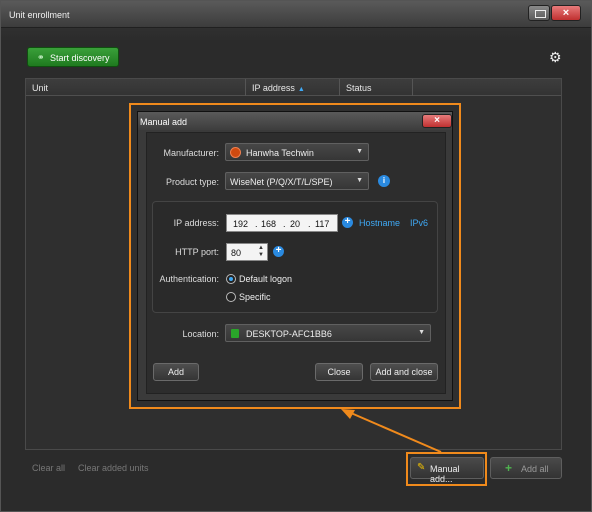 The height and width of the screenshot is (512, 592). I want to click on location-value: DESKTOP-AFC1BB6, so click(289, 334).